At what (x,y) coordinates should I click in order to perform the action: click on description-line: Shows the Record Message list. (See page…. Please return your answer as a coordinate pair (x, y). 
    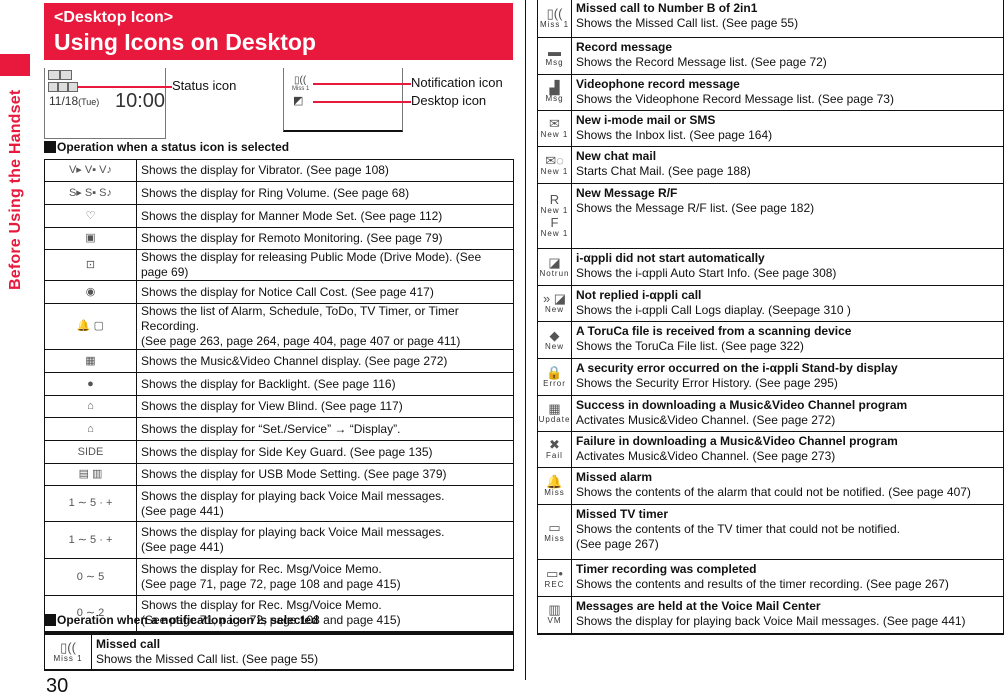
    Looking at the image, I should click on (701, 62).